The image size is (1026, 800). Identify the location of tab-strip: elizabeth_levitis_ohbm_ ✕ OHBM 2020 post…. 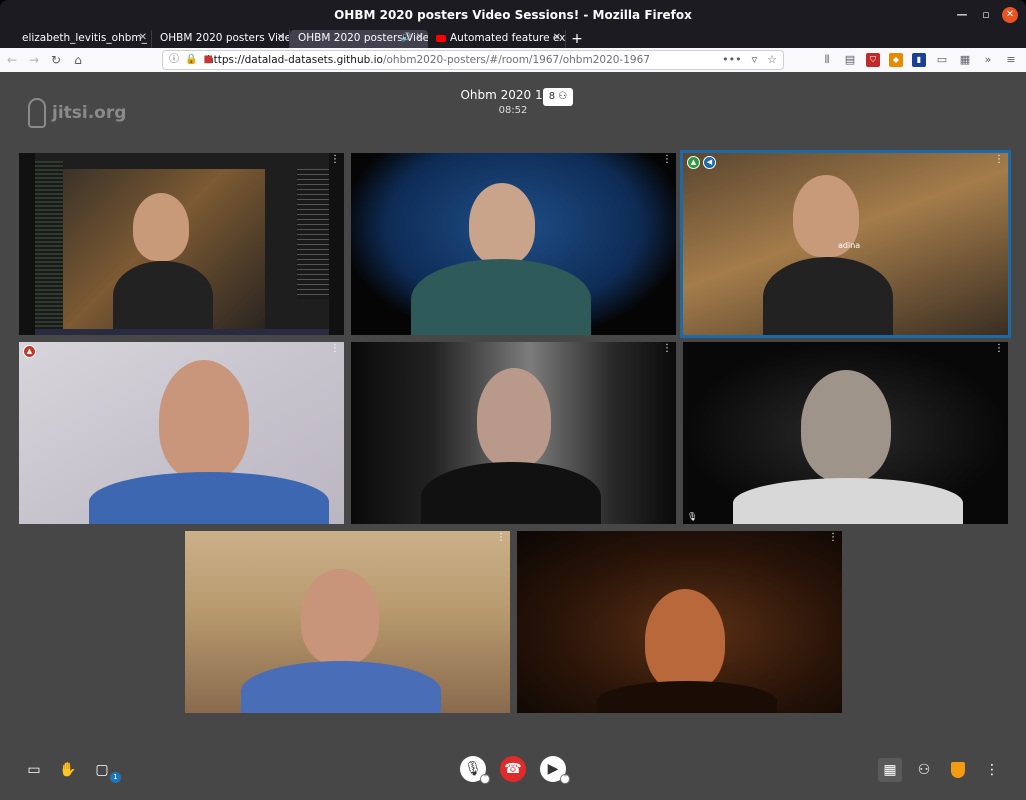
(513, 39).